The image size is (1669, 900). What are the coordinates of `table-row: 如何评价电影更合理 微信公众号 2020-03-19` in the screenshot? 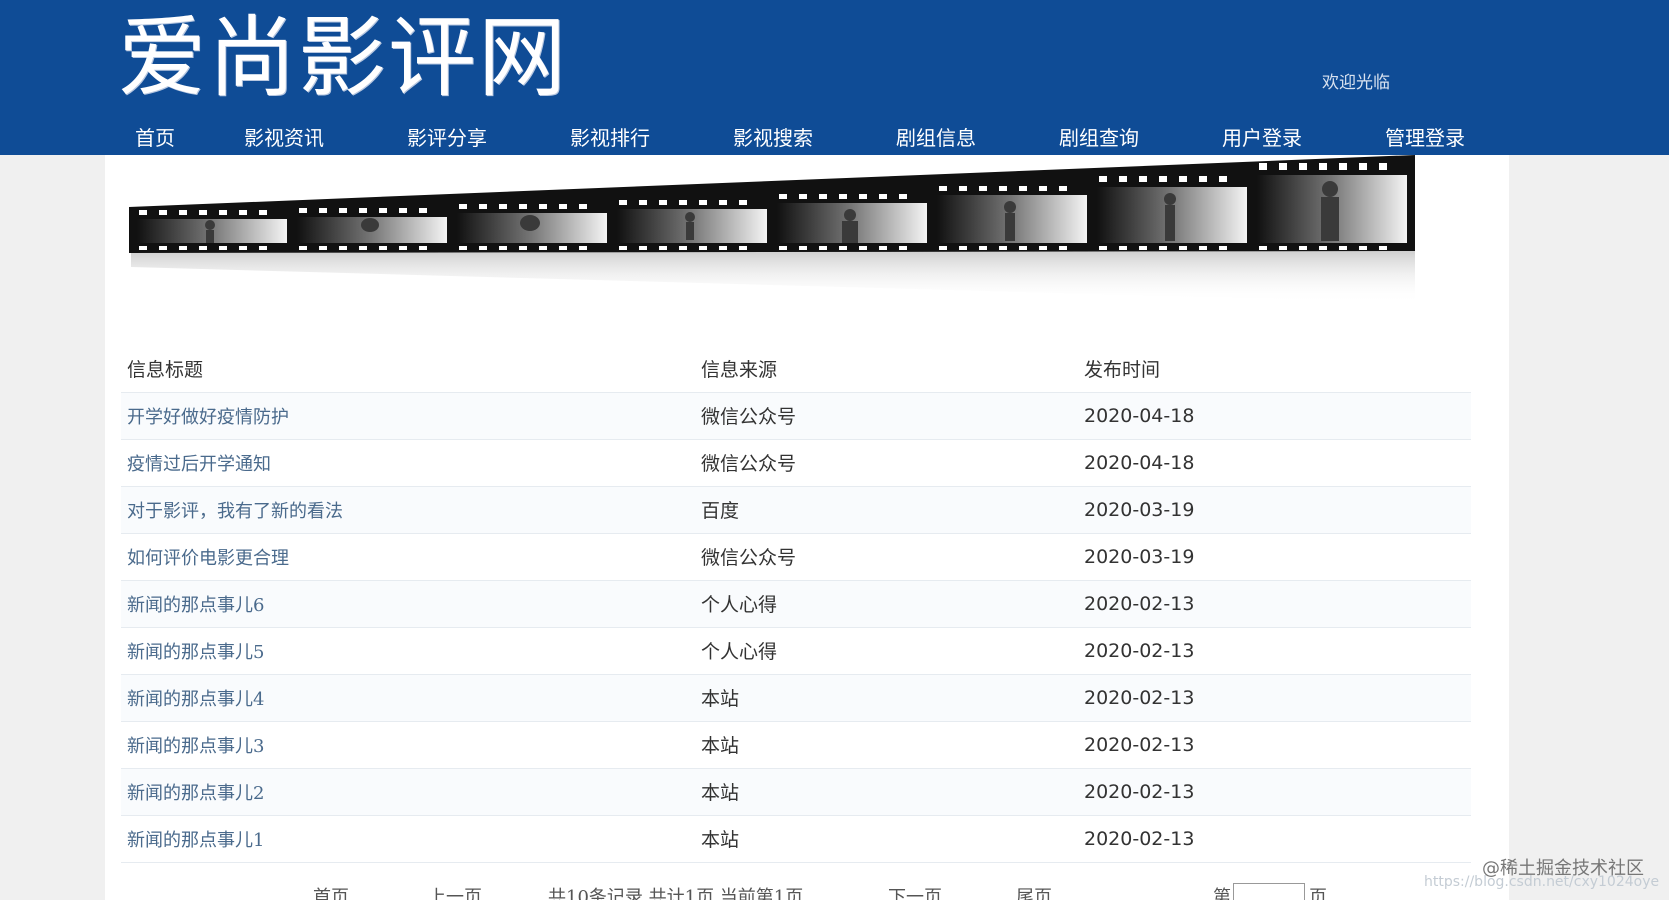 It's located at (796, 557).